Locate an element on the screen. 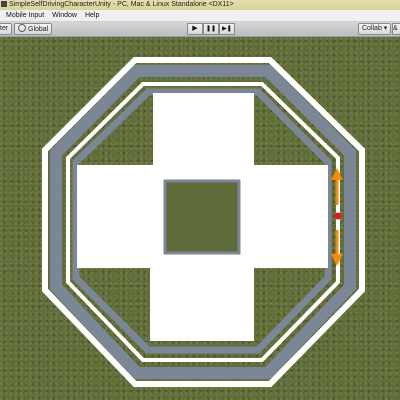 This screenshot has width=400, height=400. pivot-center-label: ter is located at coordinates (4, 28).